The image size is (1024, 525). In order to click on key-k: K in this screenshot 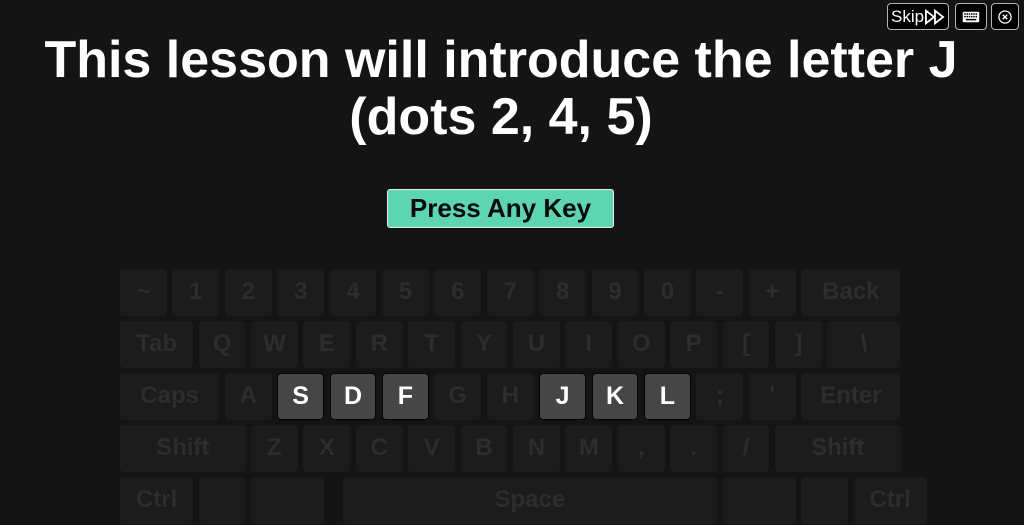, I will do `click(615, 396)`.